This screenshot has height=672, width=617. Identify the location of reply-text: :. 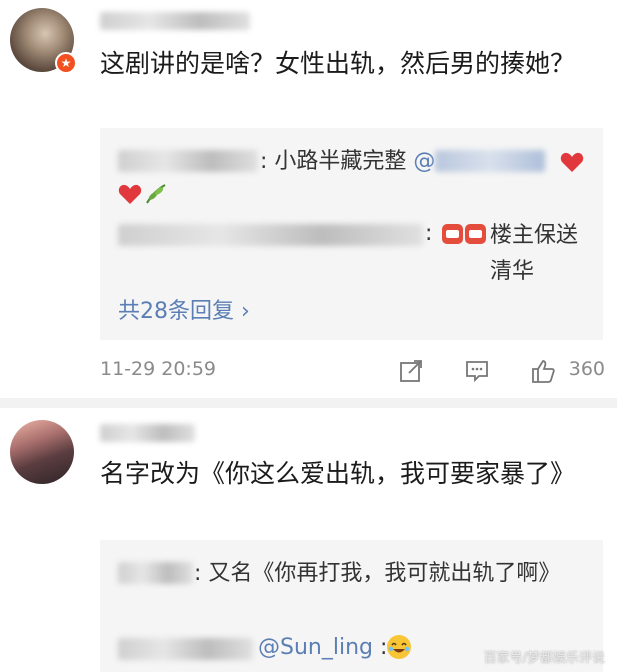
(429, 233).